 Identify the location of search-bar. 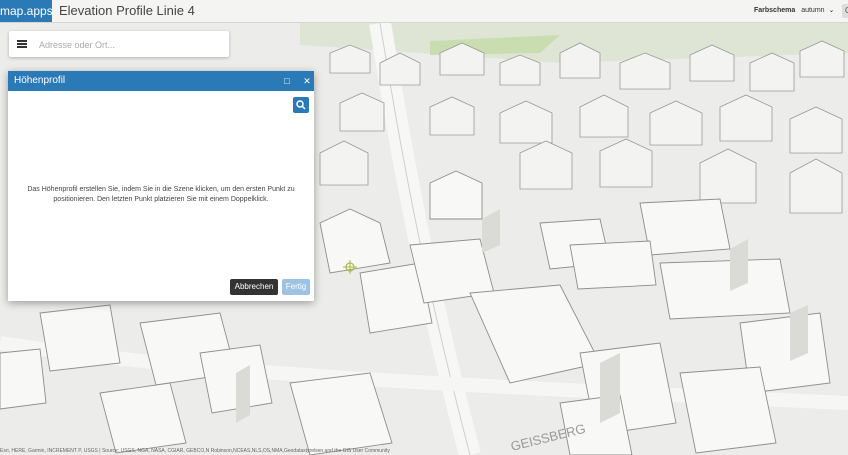
(119, 44).